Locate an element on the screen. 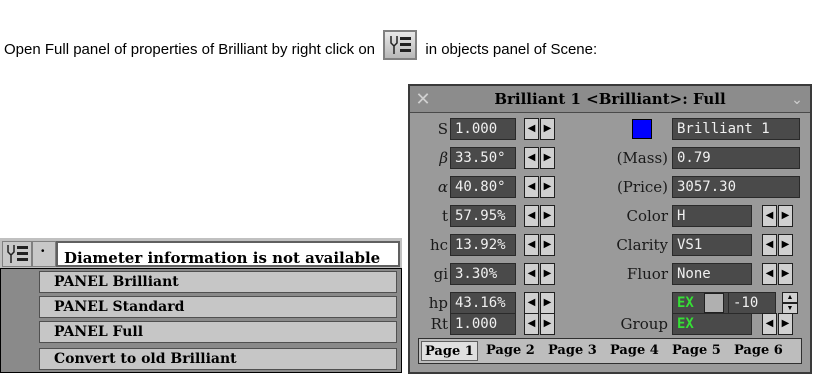  field-t: 57.95% is located at coordinates (483, 216).